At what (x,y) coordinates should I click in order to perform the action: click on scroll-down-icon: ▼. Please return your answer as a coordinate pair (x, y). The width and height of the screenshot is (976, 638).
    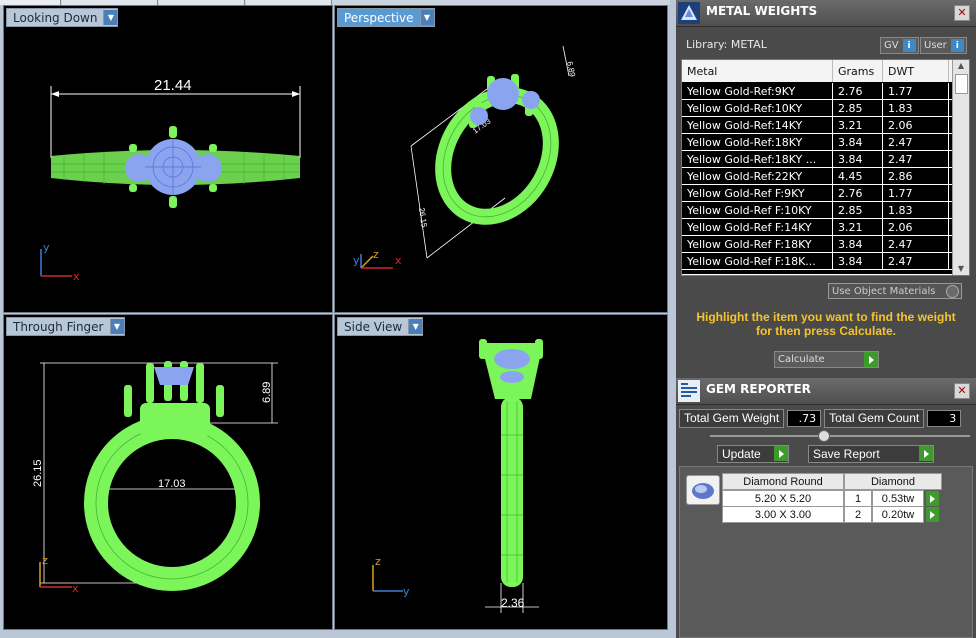
    Looking at the image, I should click on (961, 269).